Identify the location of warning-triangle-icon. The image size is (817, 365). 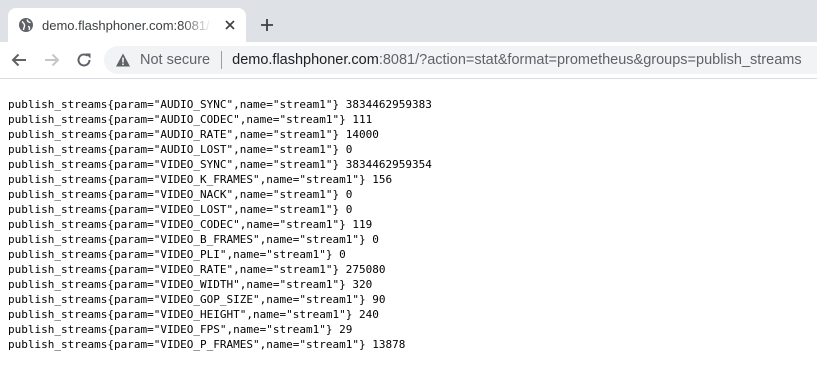
(123, 60).